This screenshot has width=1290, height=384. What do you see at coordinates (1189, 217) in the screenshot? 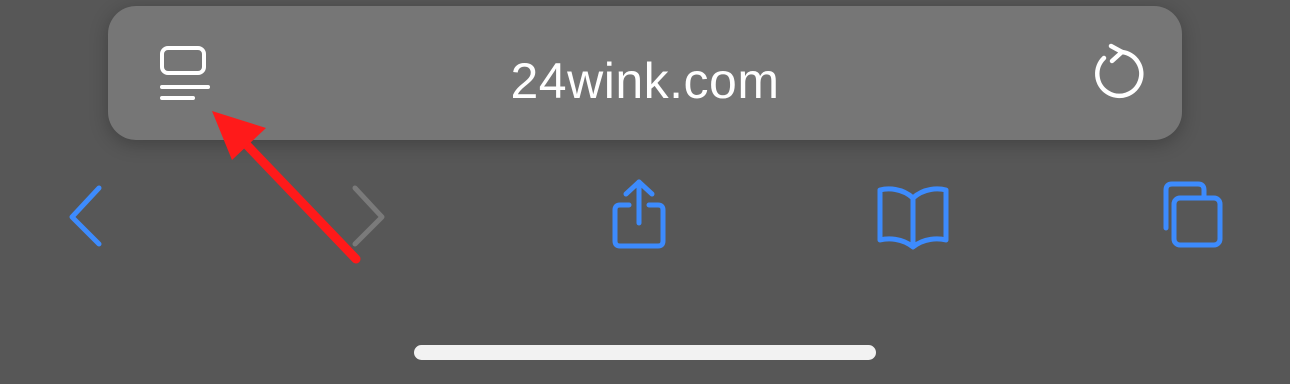
I see `tabs-button` at bounding box center [1189, 217].